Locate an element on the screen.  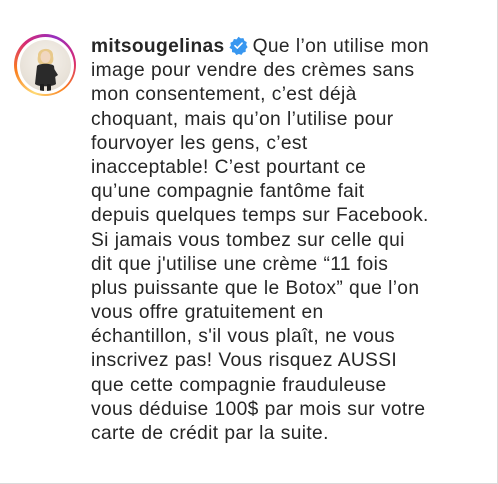
caption-line-1: mitsougelinas Que l’on utilise mon is located at coordinates (290, 47).